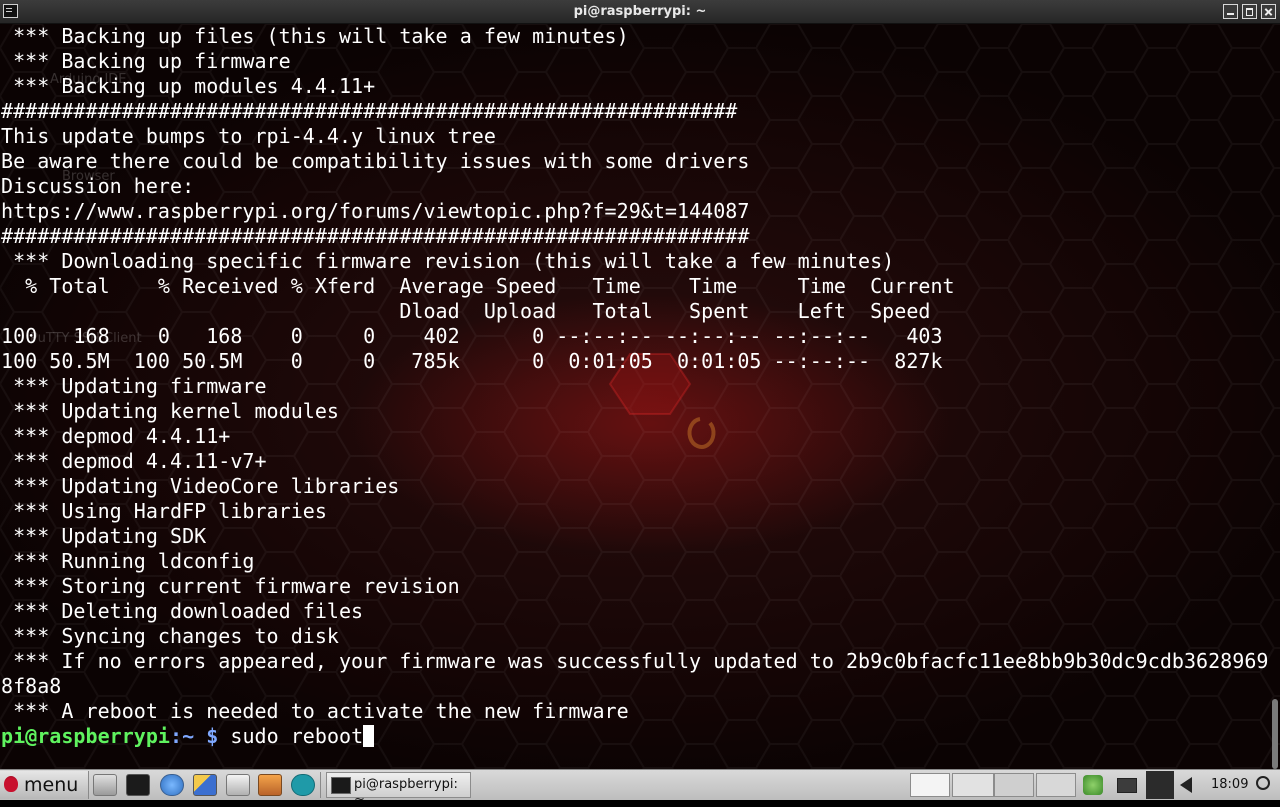  Describe the element at coordinates (1249, 11) in the screenshot. I see `maximize-button` at that location.